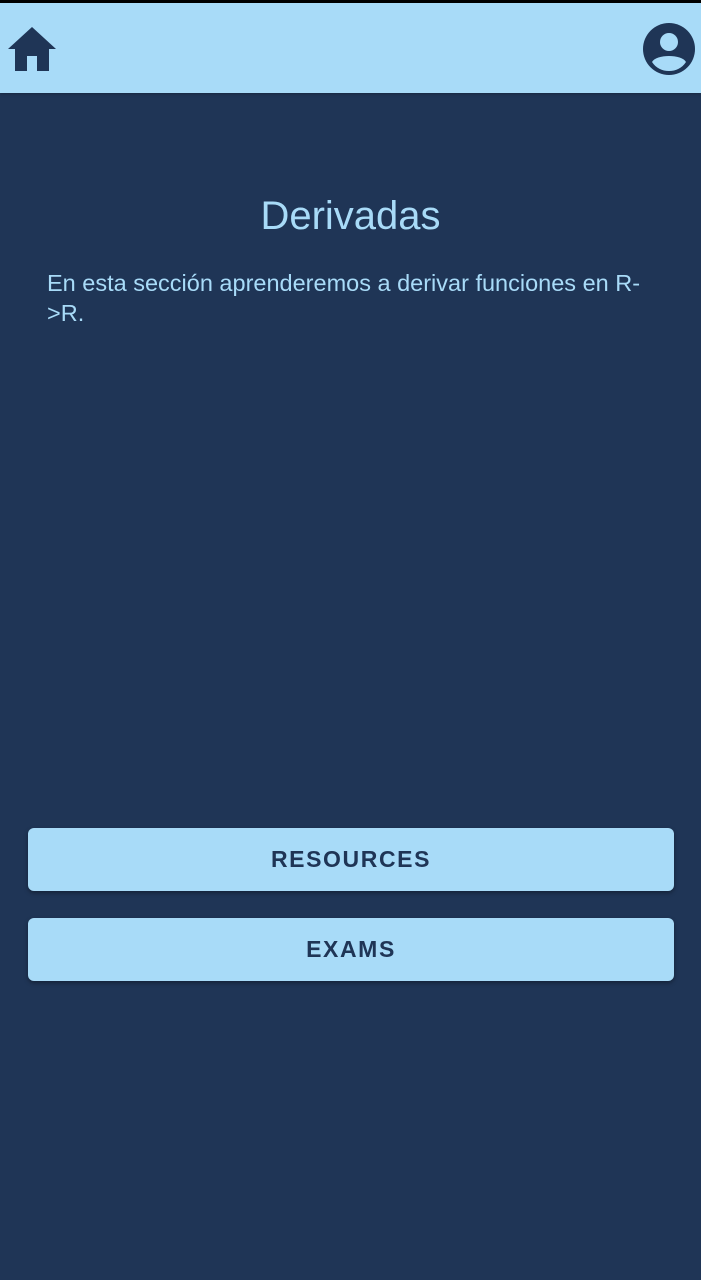 The image size is (701, 1280). I want to click on home-icon, so click(32, 49).